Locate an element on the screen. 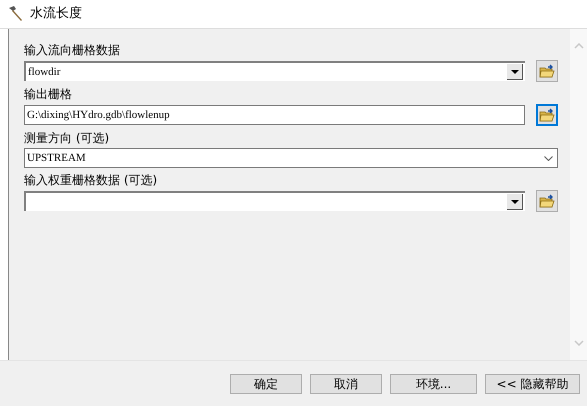 The height and width of the screenshot is (406, 587). dialog-button: 确定 is located at coordinates (266, 384).